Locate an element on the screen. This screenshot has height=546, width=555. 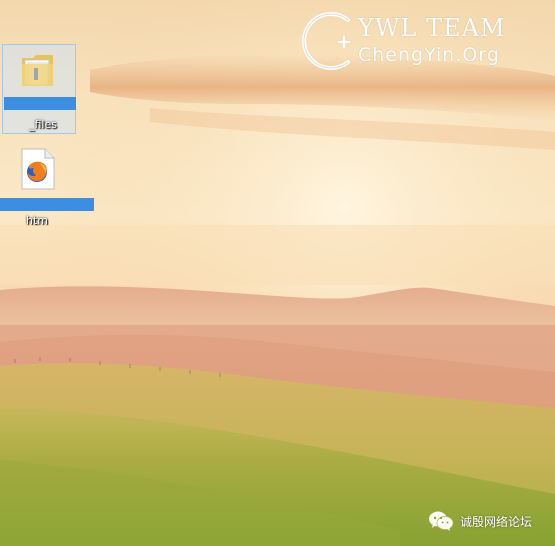
wechat-icon is located at coordinates (441, 521).